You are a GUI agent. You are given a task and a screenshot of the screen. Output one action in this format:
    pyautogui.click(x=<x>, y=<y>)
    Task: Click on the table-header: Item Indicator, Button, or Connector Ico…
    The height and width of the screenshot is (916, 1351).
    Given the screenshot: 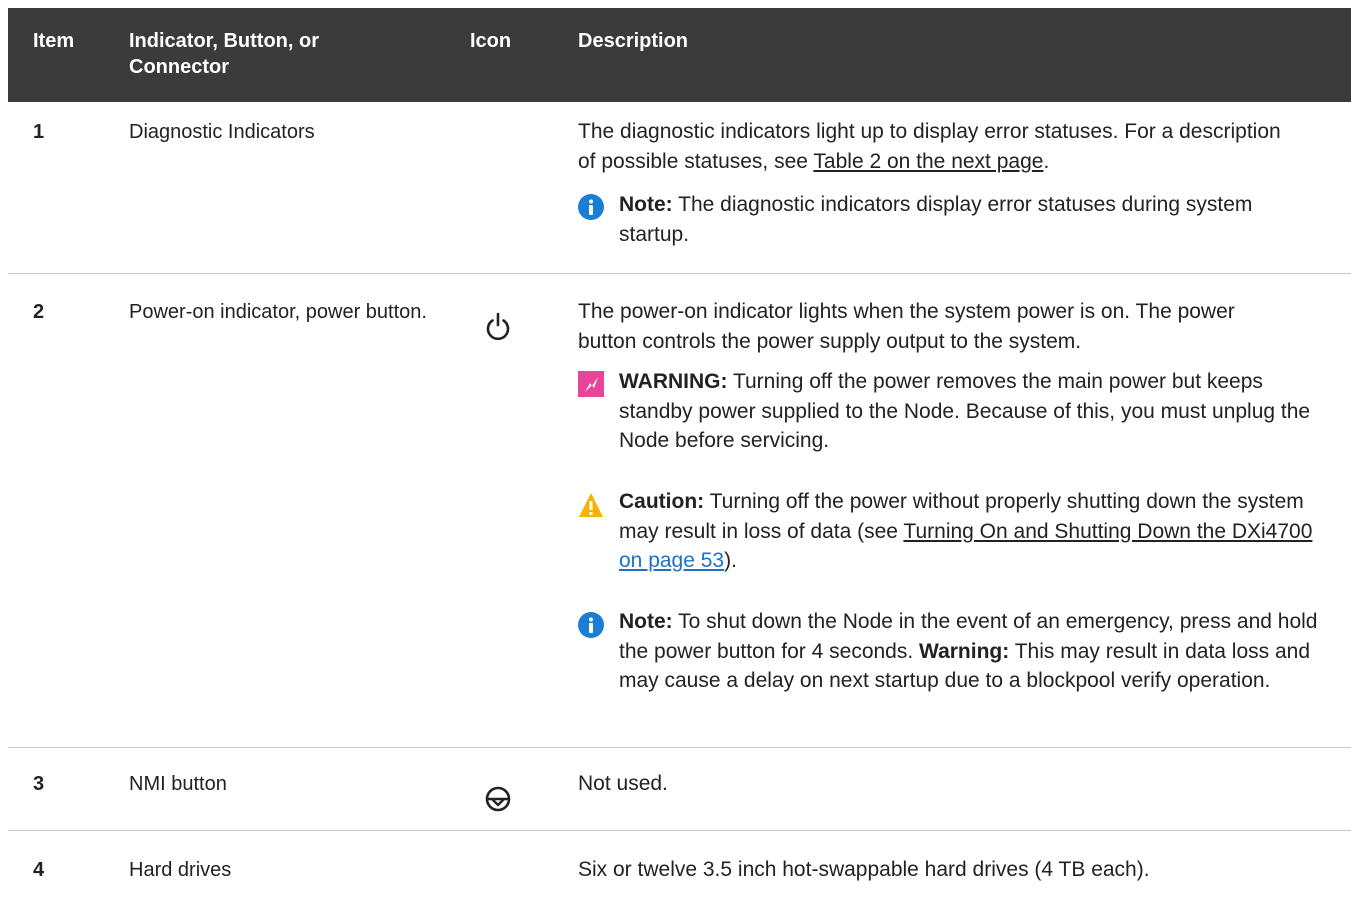 What is the action you would take?
    pyautogui.click(x=679, y=55)
    